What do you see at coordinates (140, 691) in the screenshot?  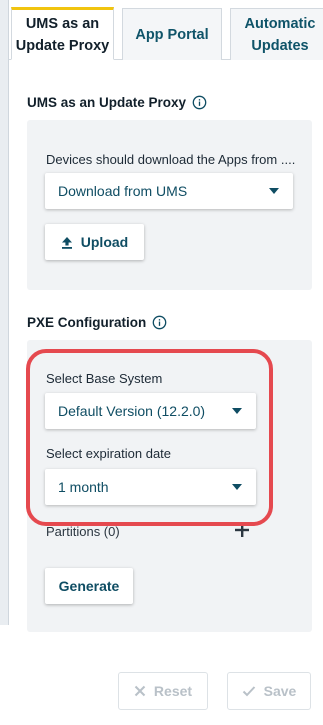 I see `close-icon` at bounding box center [140, 691].